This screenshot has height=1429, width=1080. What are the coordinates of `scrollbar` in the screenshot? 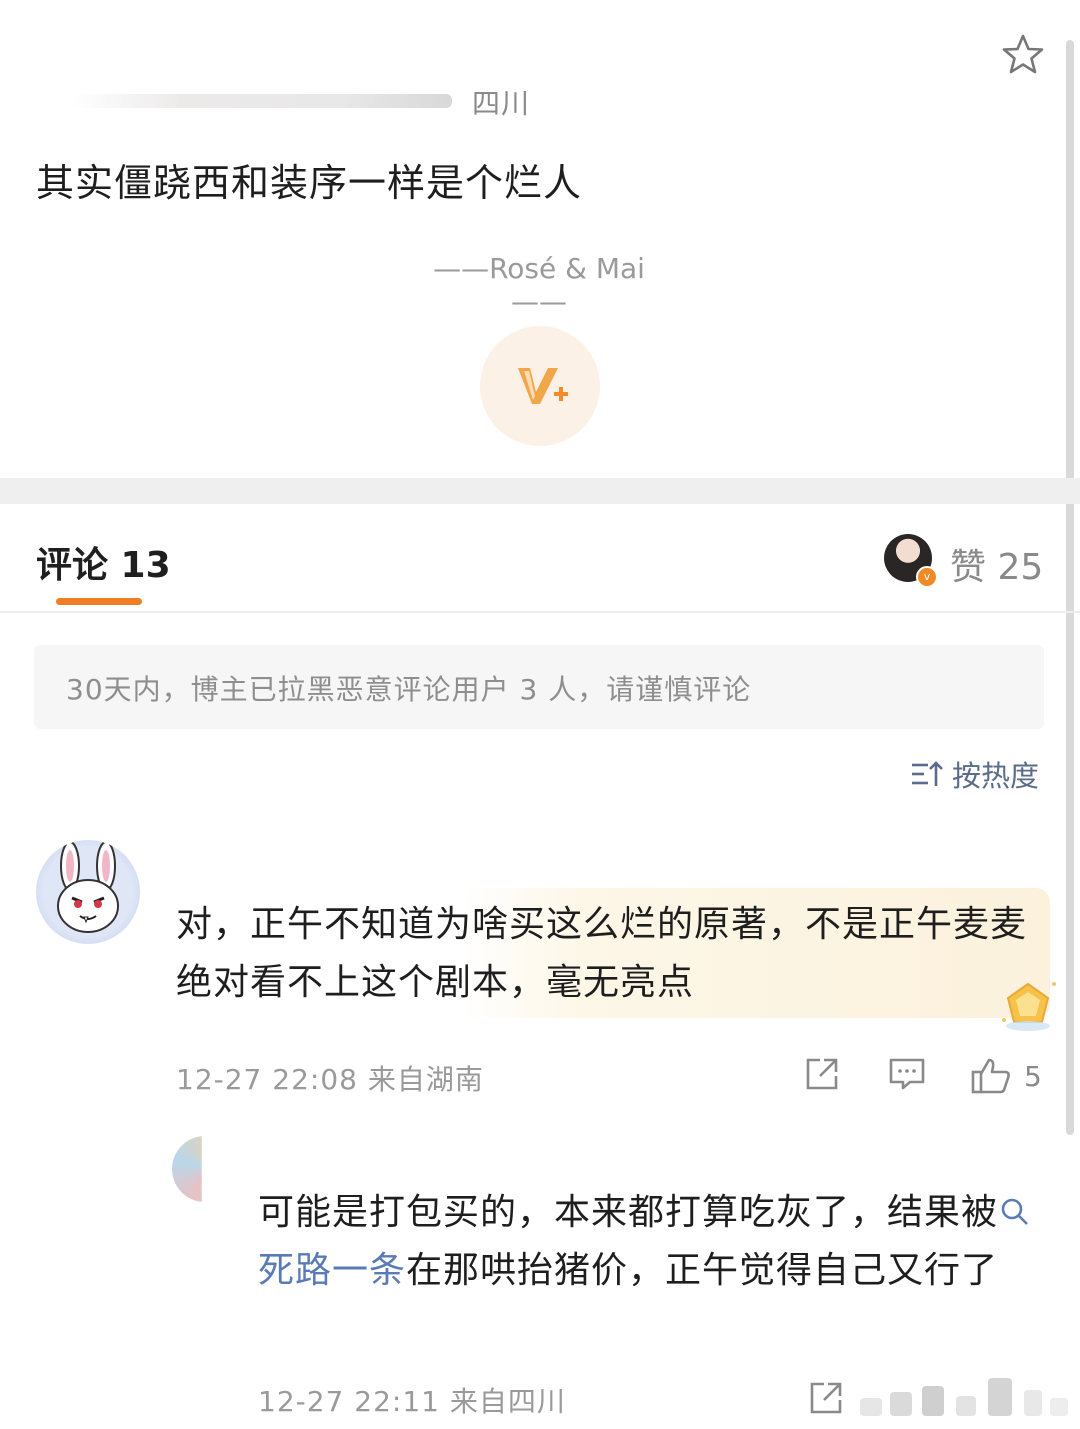 It's located at (1070, 587).